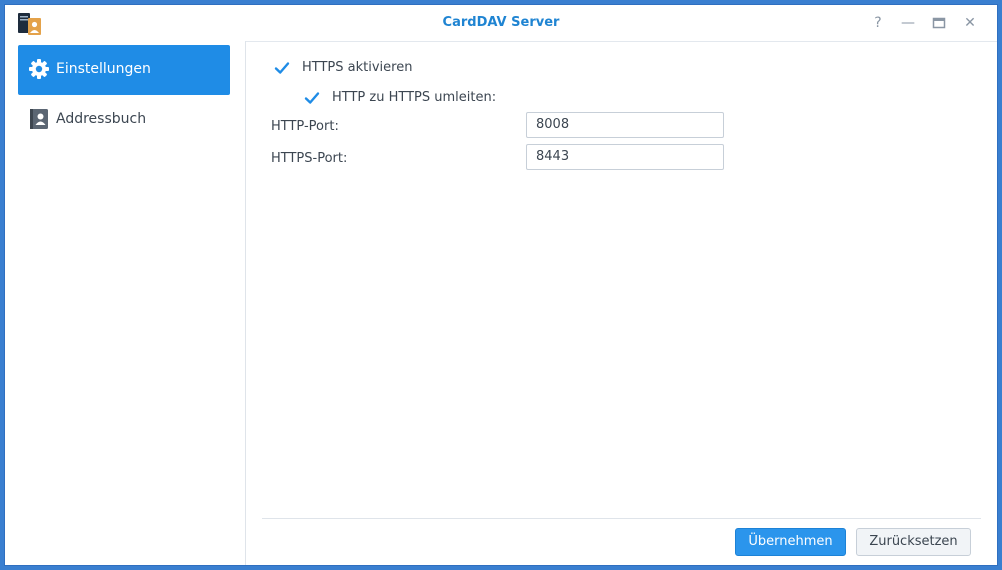 The height and width of the screenshot is (570, 1002). I want to click on https-port-field: 8443, so click(625, 157).